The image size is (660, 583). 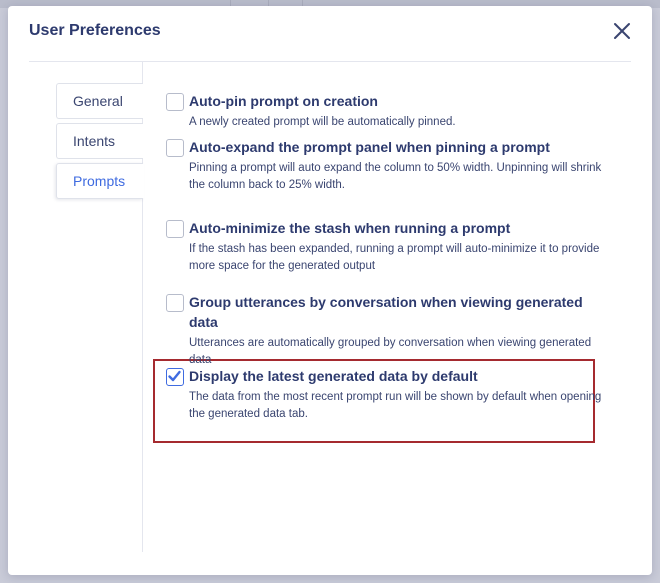 What do you see at coordinates (175, 229) in the screenshot?
I see `auto-minimize-checkbox` at bounding box center [175, 229].